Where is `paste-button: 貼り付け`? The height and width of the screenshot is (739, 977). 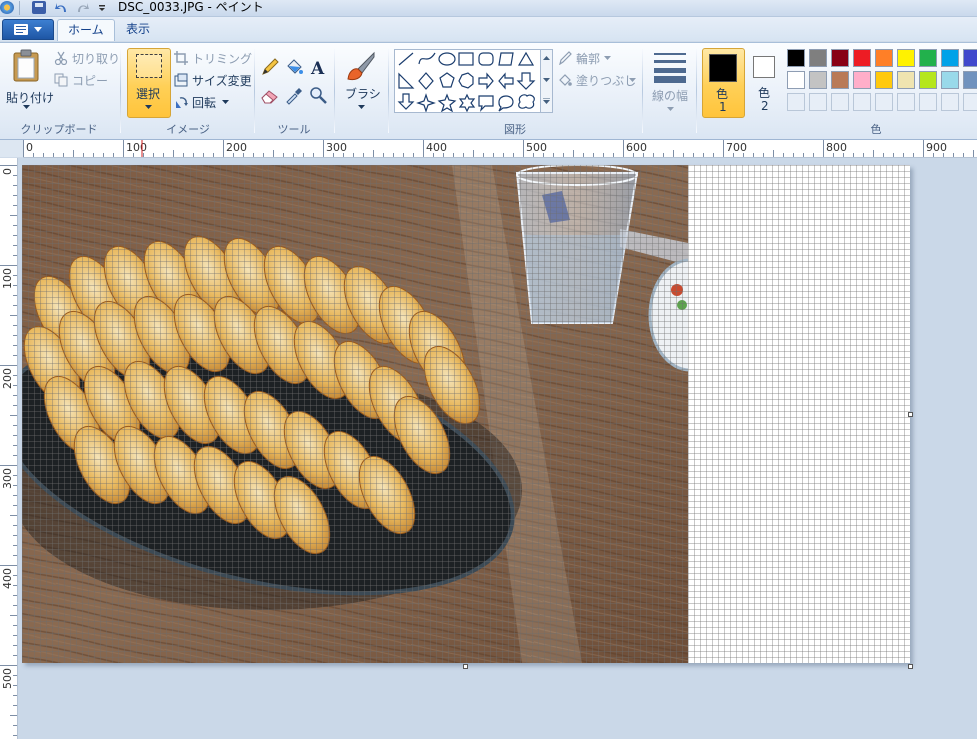
paste-button: 貼り付け is located at coordinates (30, 80).